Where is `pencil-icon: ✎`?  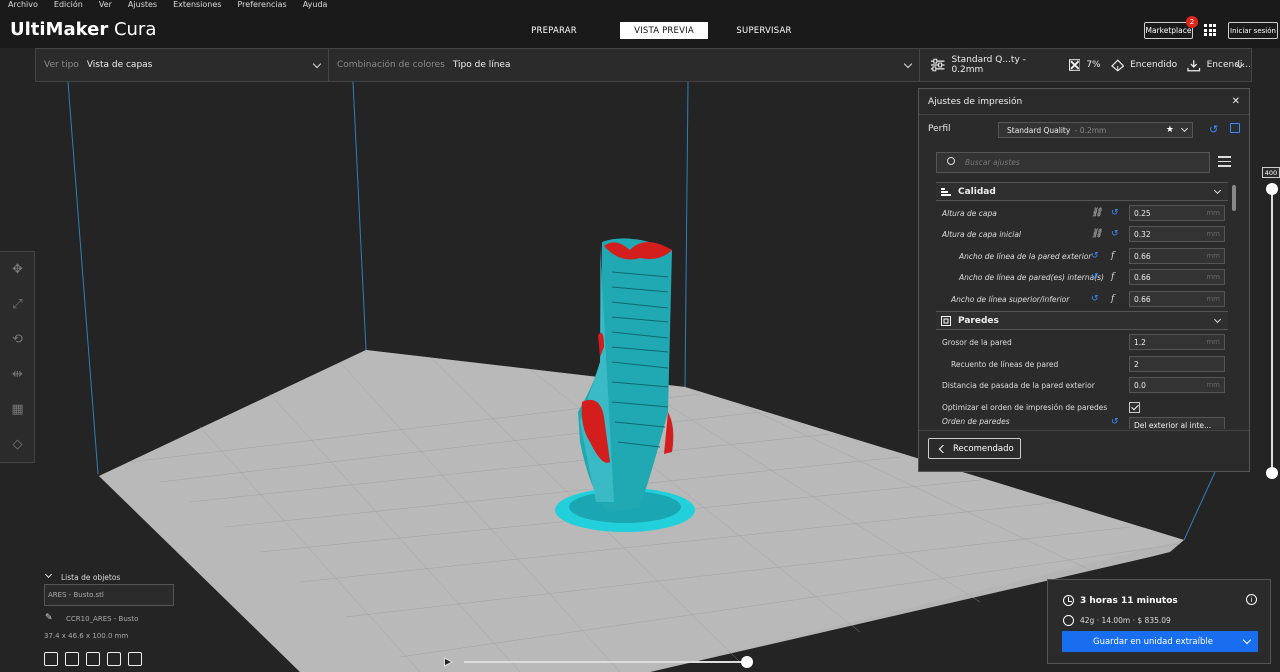
pencil-icon: ✎ is located at coordinates (49, 618).